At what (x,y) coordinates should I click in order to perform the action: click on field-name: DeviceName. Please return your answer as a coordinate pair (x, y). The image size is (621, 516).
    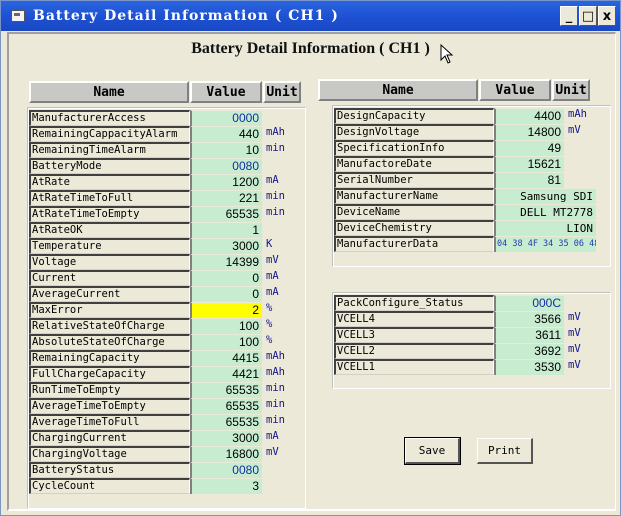
    Looking at the image, I should click on (414, 212).